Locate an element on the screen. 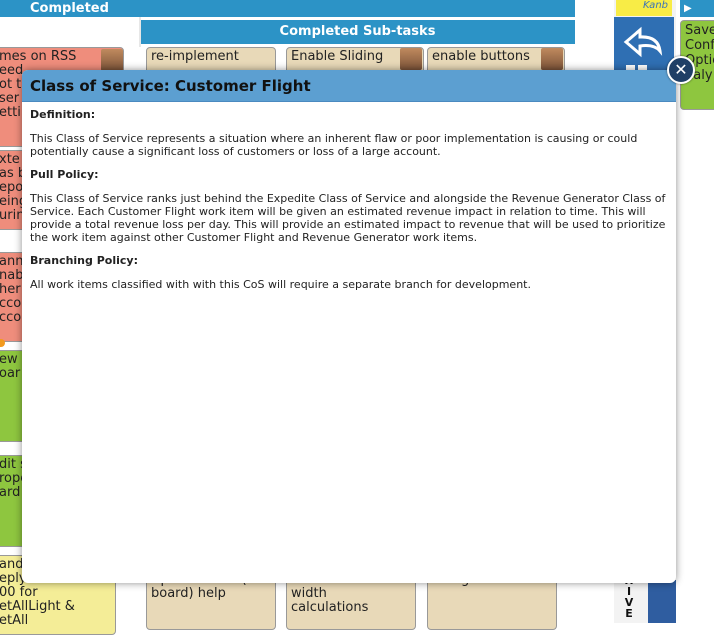 The width and height of the screenshot is (714, 635). card-line: 00 for is located at coordinates (19, 592).